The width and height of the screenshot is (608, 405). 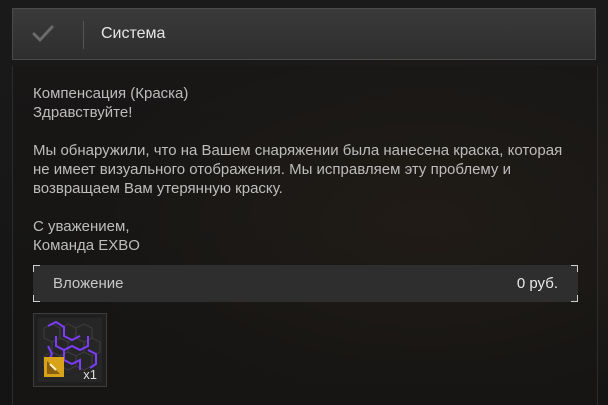 I want to click on mail-sender-title: Система, so click(x=133, y=33).